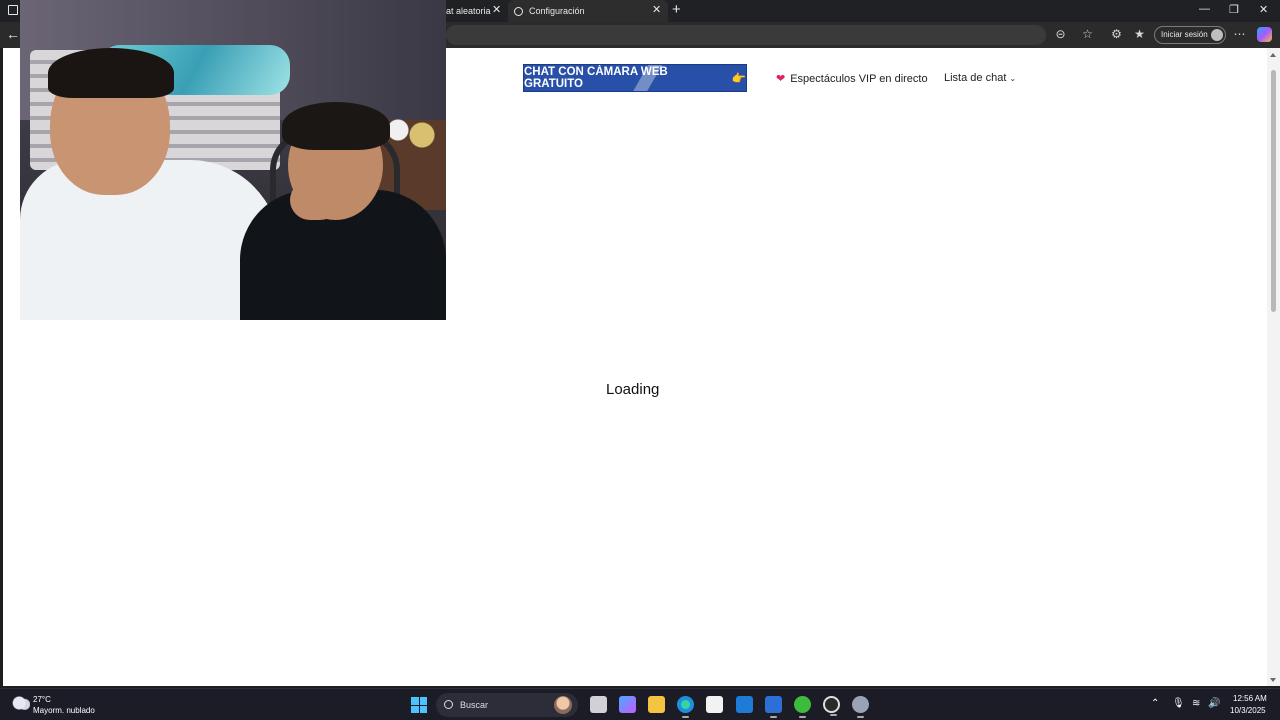 This screenshot has height=720, width=1280. What do you see at coordinates (975, 78) in the screenshot?
I see `nav-list-label: Lista de chat` at bounding box center [975, 78].